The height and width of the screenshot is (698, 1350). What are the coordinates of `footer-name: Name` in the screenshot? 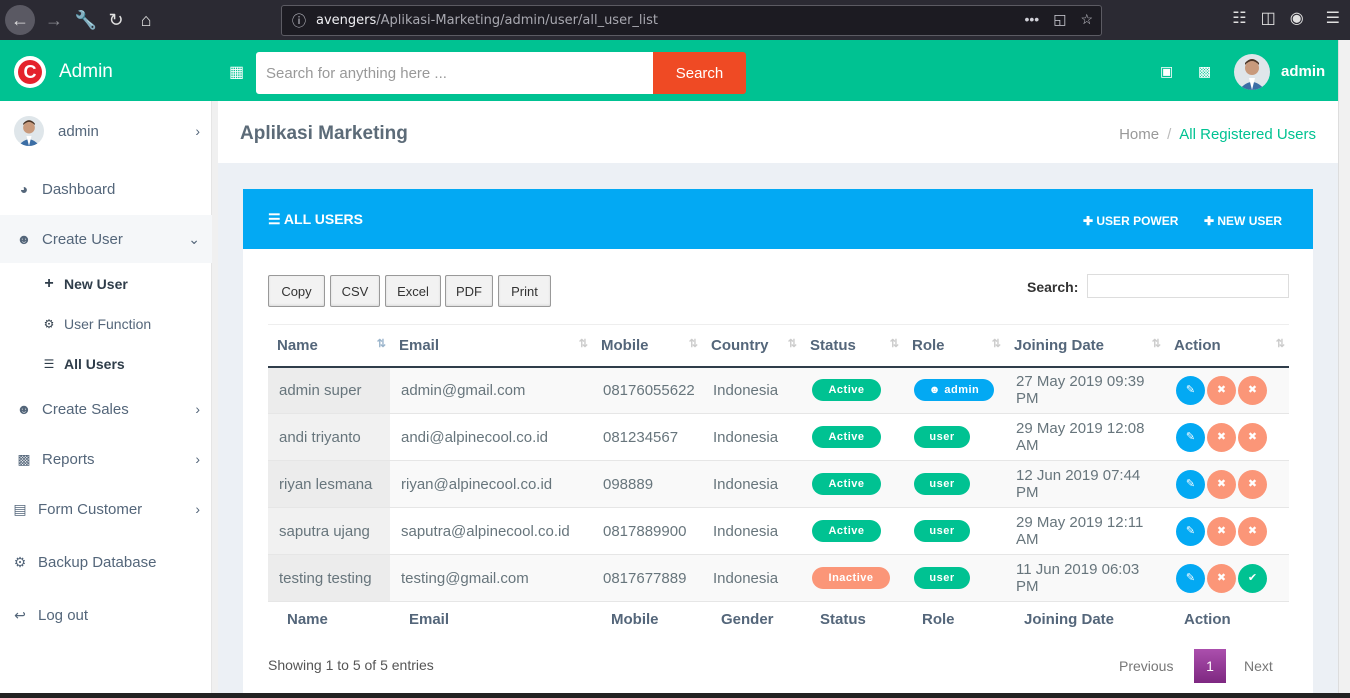 It's located at (329, 619).